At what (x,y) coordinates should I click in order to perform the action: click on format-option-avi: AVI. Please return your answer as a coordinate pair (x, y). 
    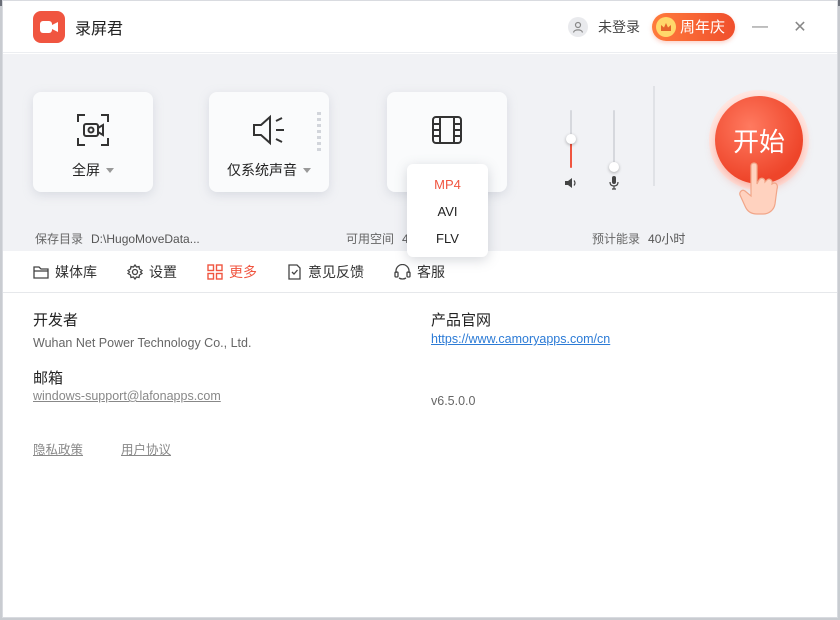
    Looking at the image, I should click on (447, 211).